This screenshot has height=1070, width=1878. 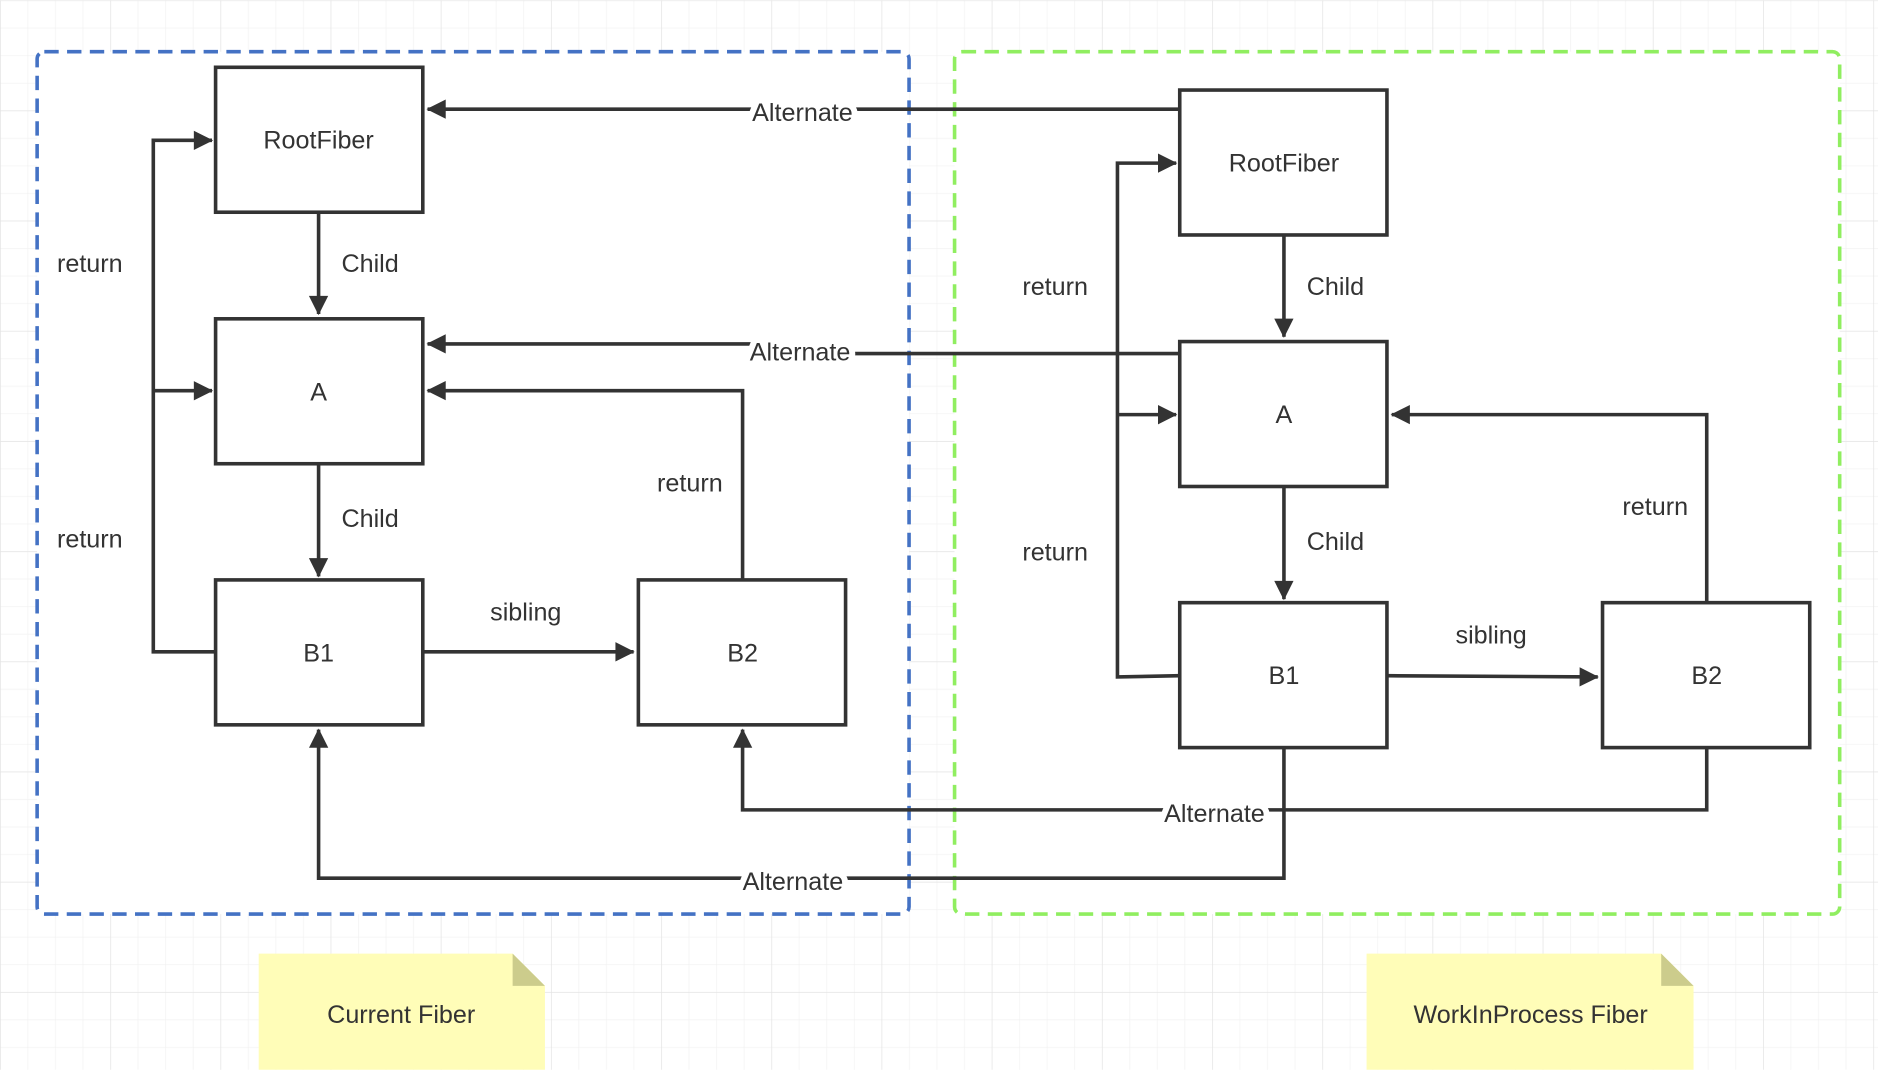 What do you see at coordinates (525, 613) in the screenshot?
I see `label-current-sibling: sibling` at bounding box center [525, 613].